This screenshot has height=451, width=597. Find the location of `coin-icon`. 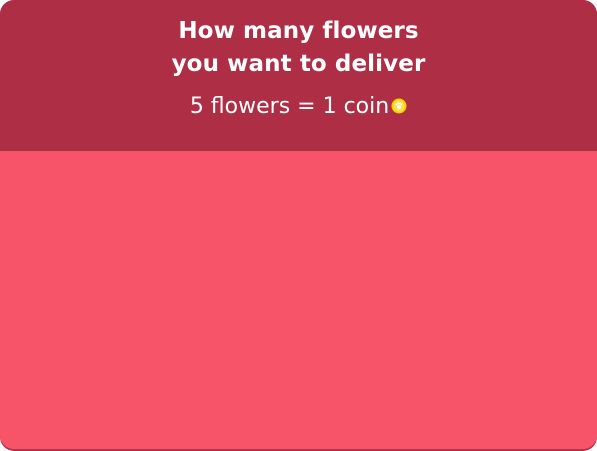

coin-icon is located at coordinates (399, 104).